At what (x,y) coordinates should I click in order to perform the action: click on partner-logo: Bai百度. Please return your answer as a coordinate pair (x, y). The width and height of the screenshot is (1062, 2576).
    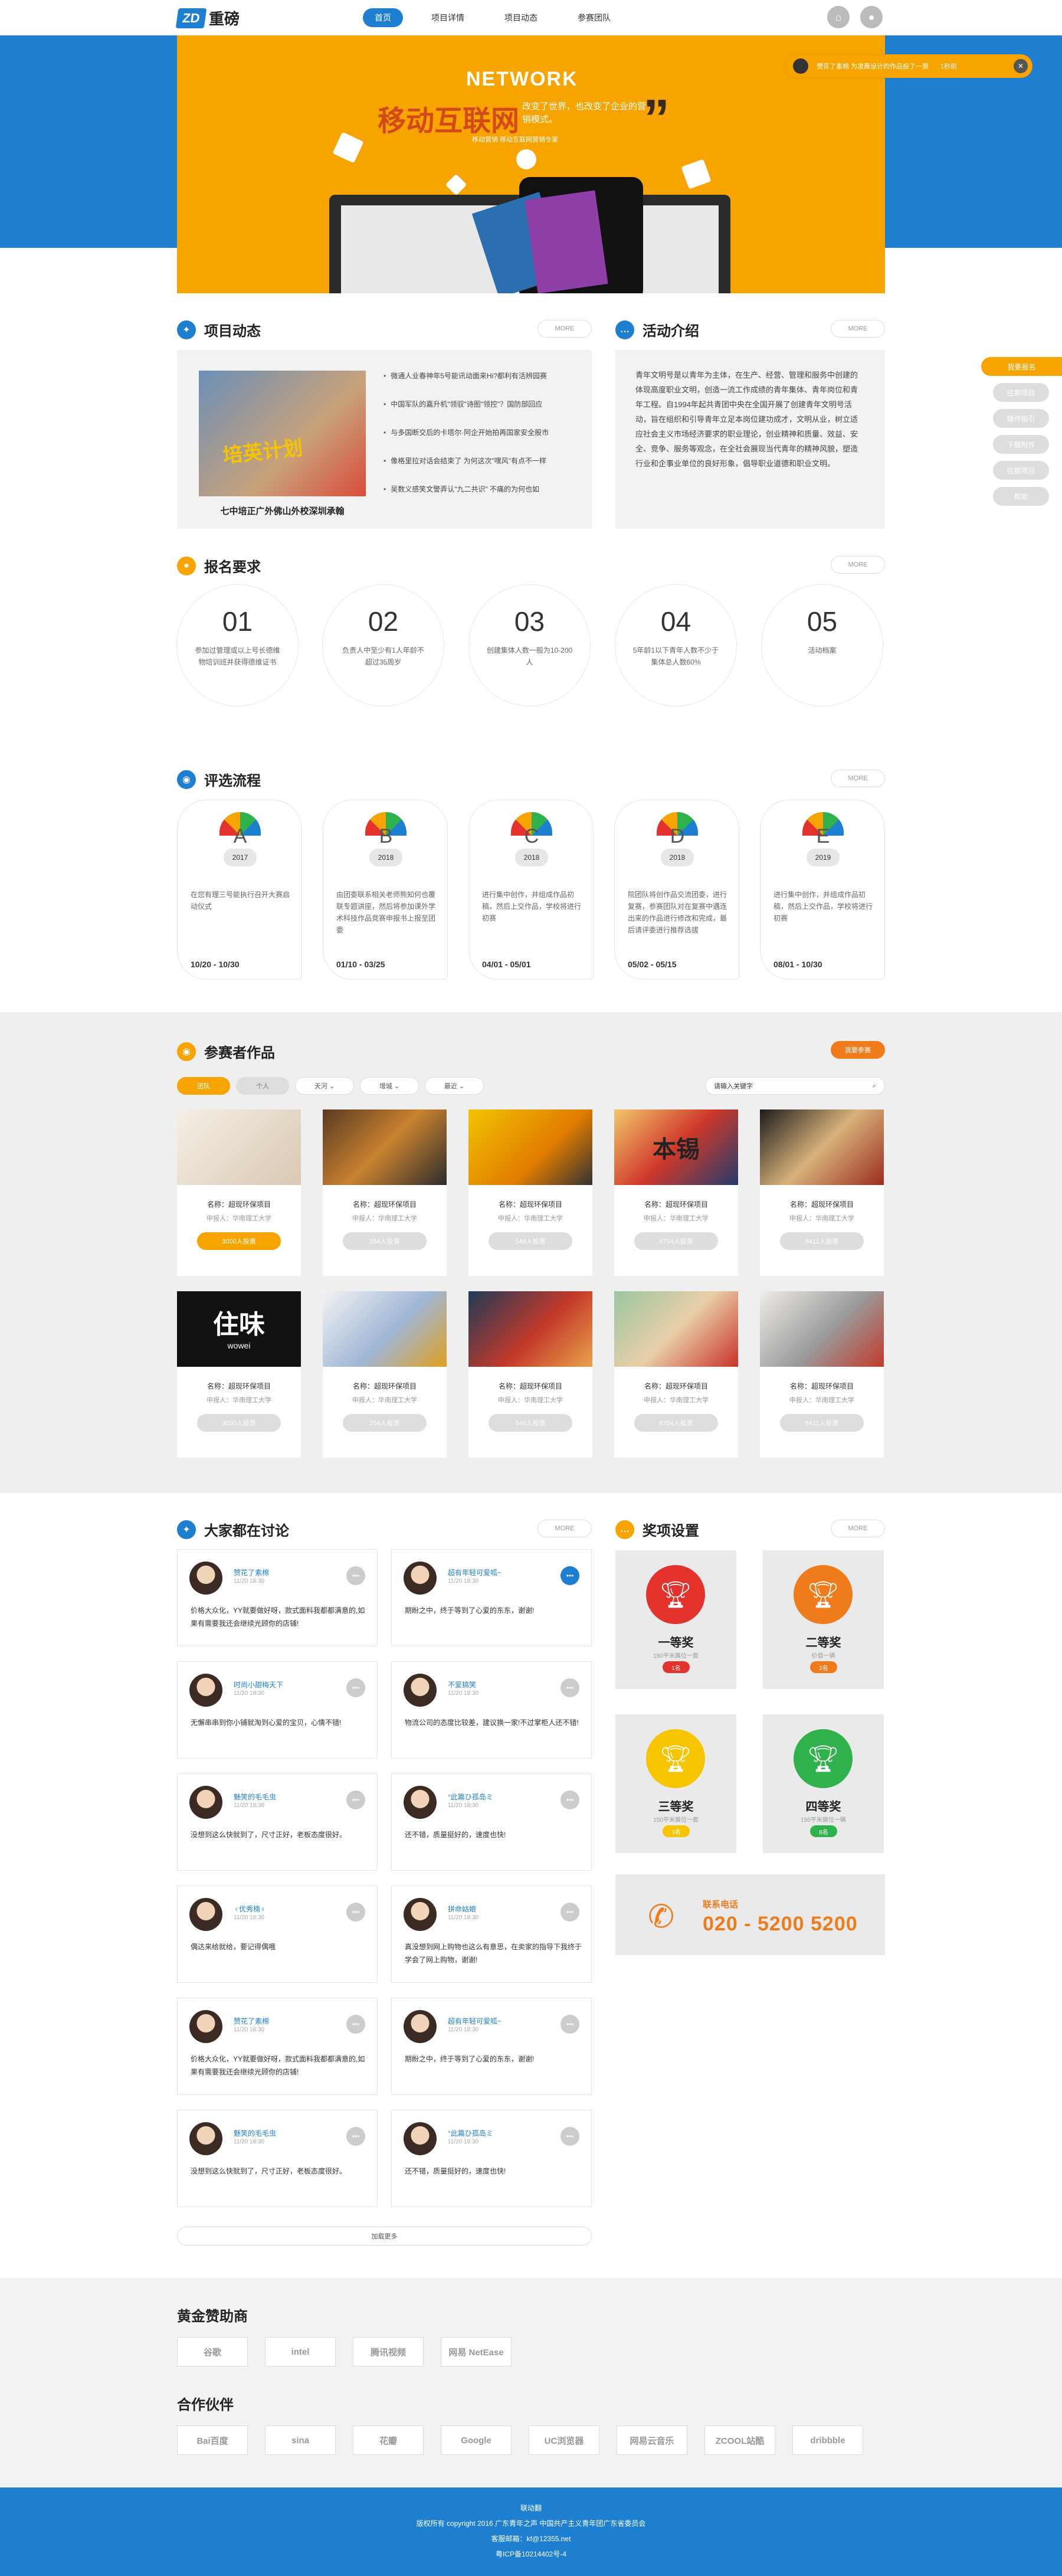
    Looking at the image, I should click on (212, 2440).